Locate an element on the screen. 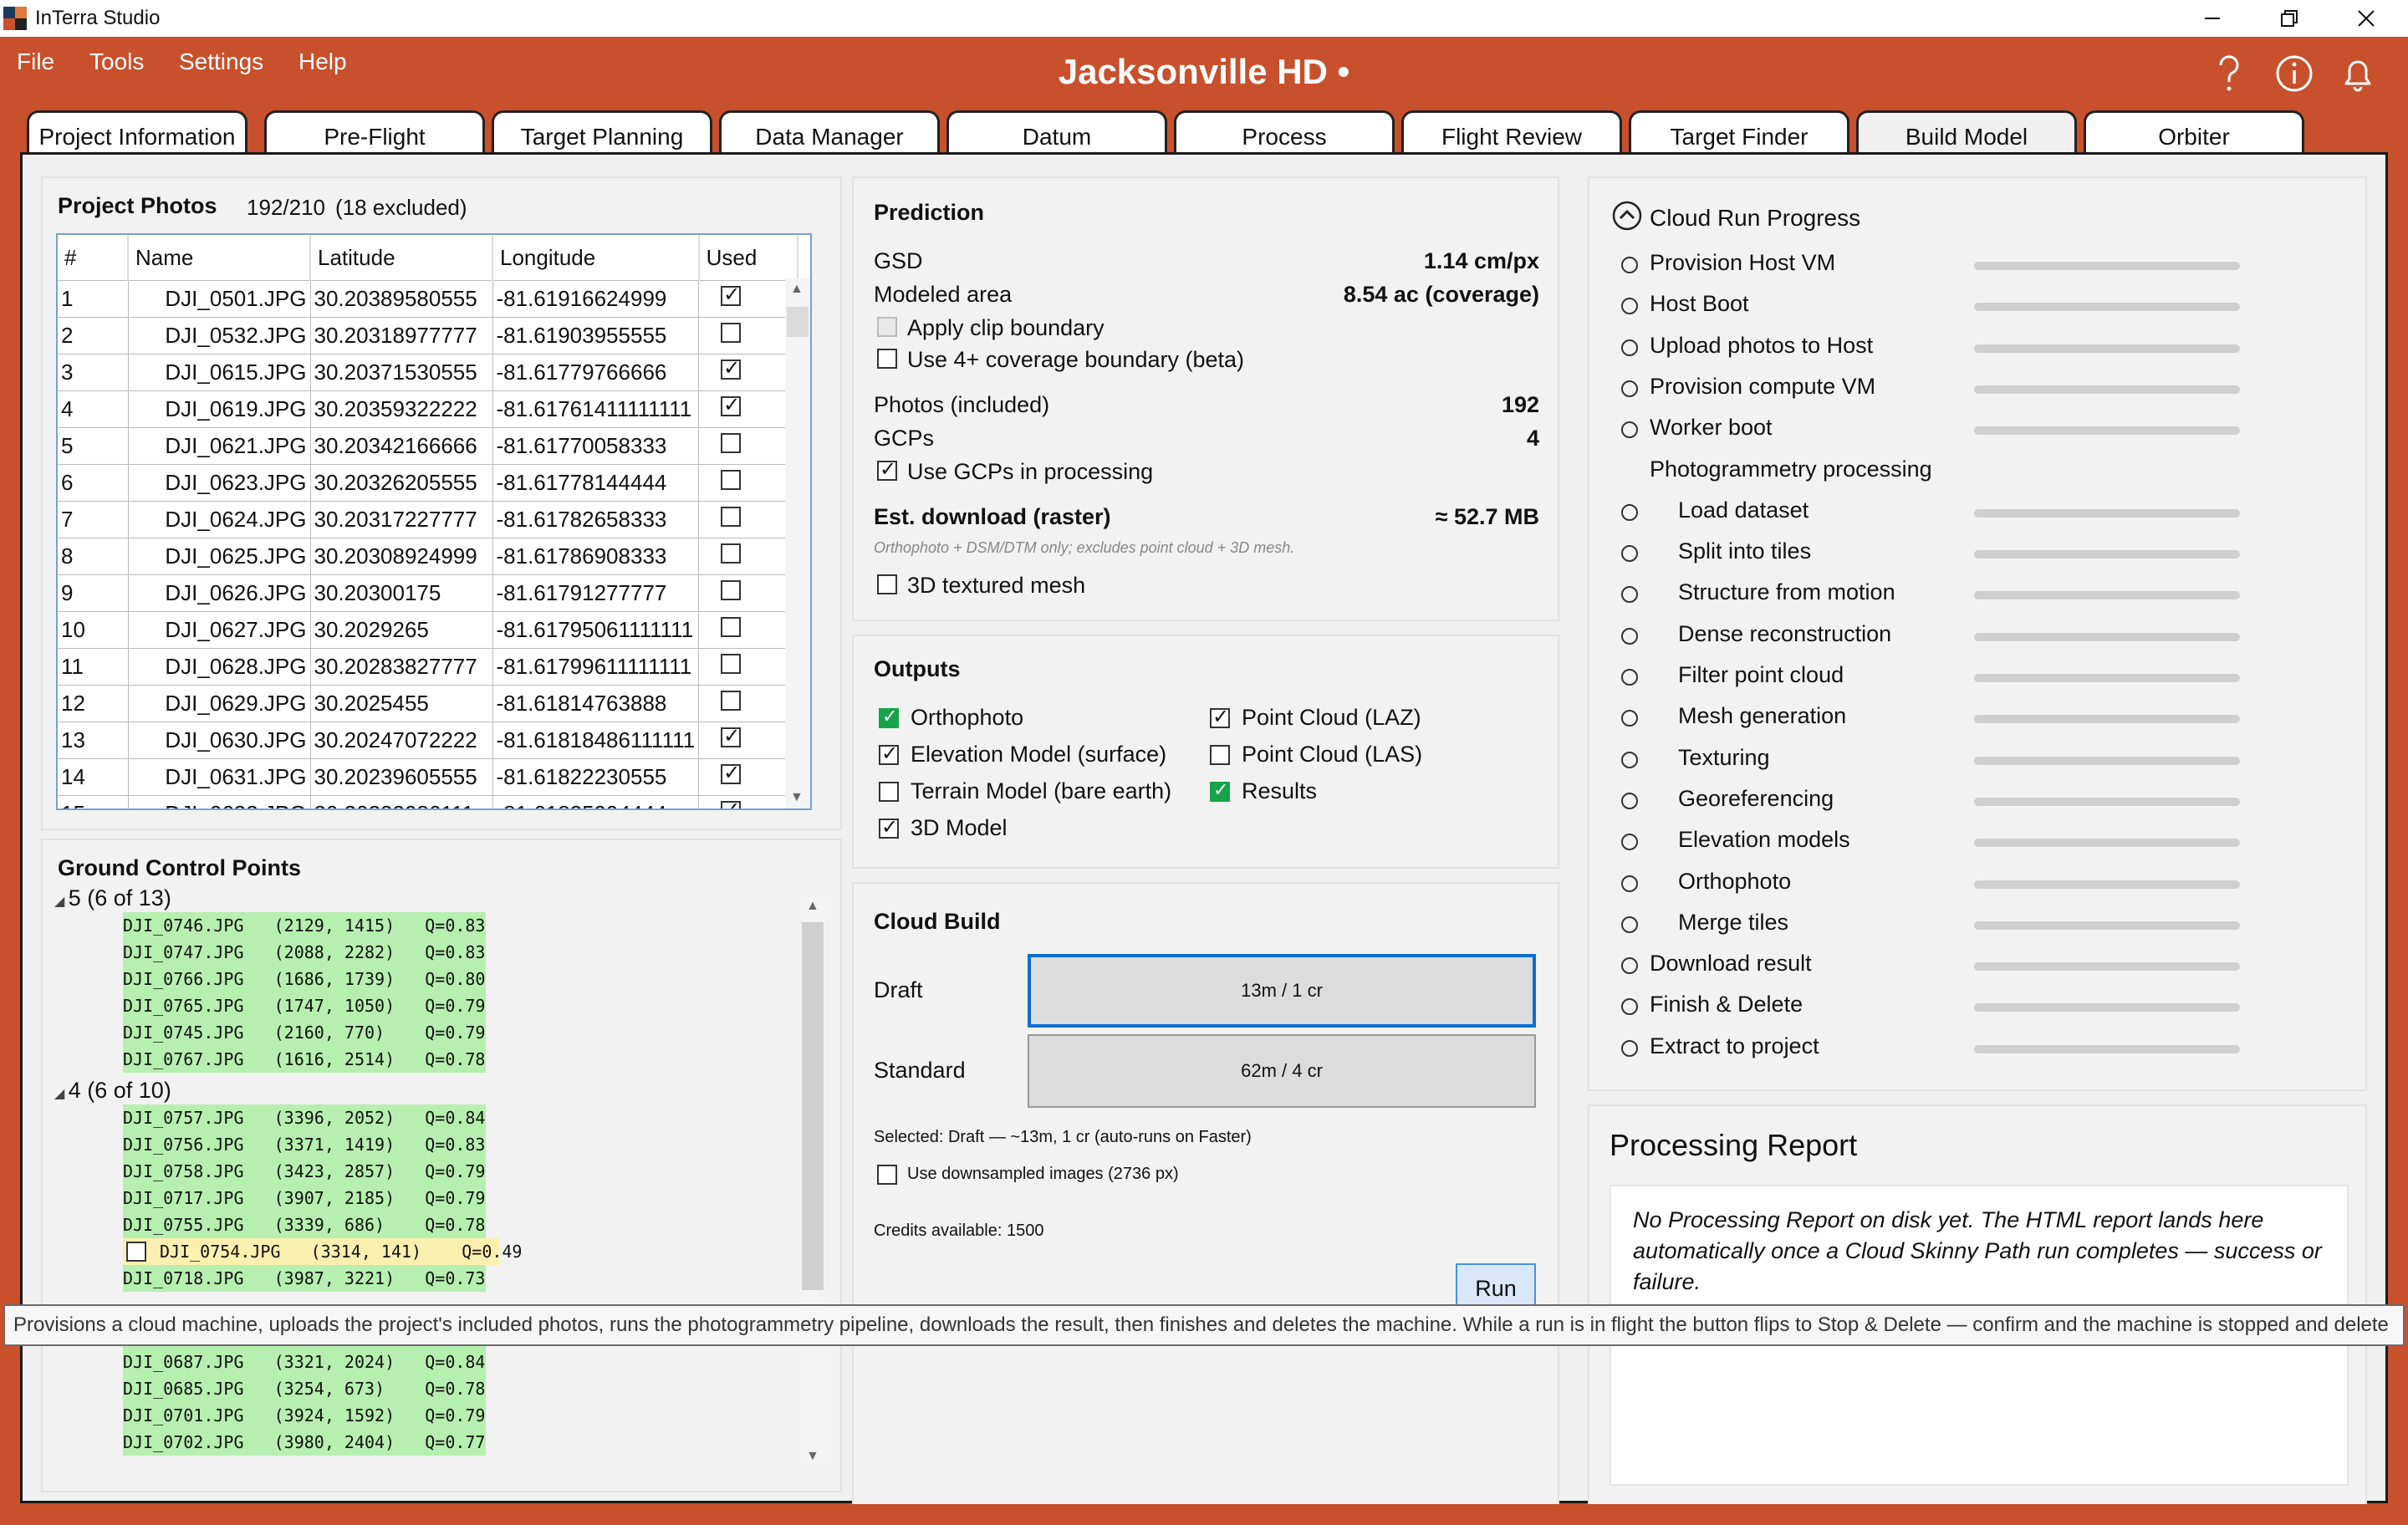  tab-target-finder: Target Finder is located at coordinates (1739, 133).